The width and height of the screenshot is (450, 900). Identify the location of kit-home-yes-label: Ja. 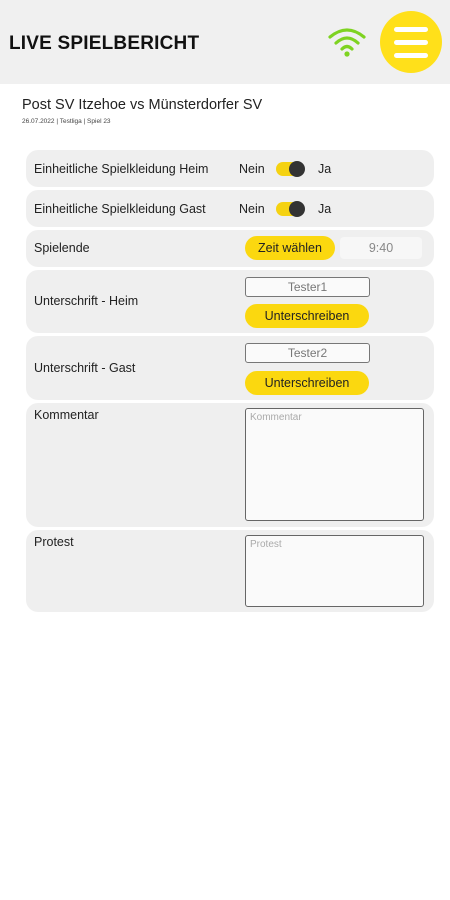
(325, 169).